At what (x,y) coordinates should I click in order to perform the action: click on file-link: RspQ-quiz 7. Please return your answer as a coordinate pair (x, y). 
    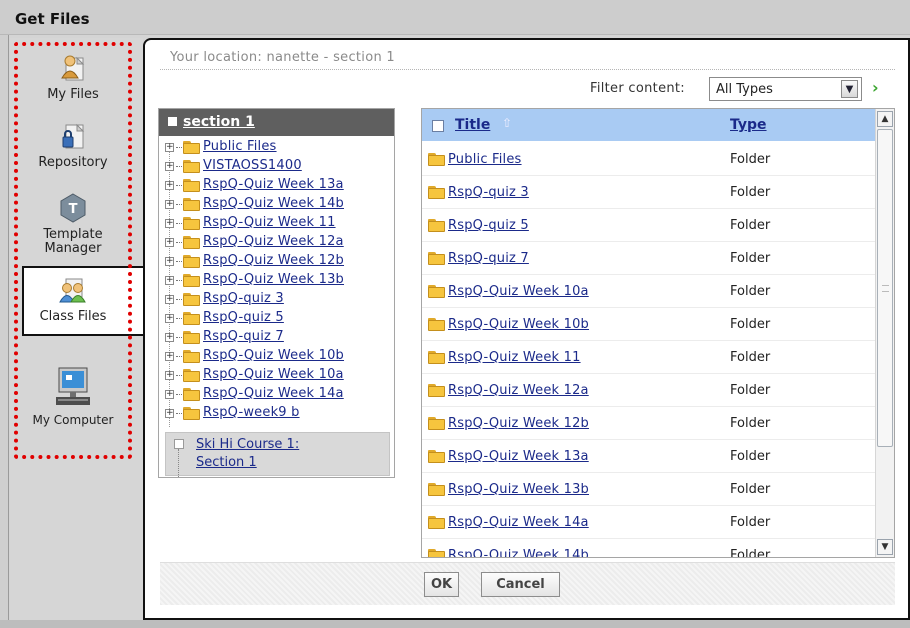
    Looking at the image, I should click on (488, 258).